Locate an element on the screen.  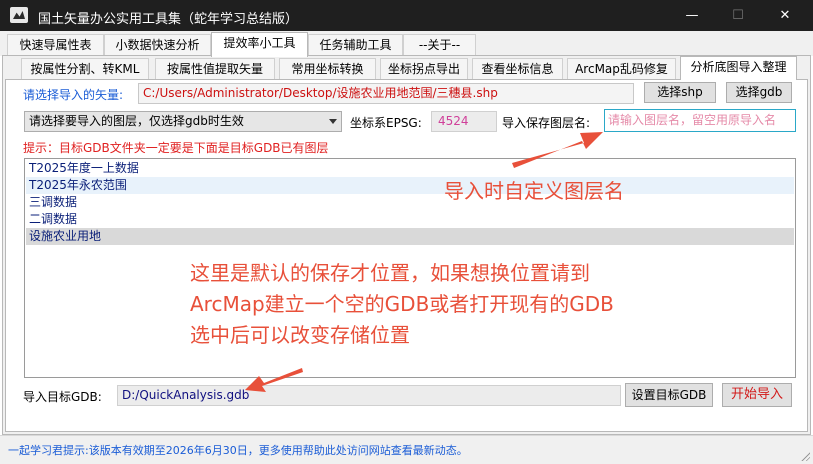
list-item: 设施农业用地 is located at coordinates (410, 236).